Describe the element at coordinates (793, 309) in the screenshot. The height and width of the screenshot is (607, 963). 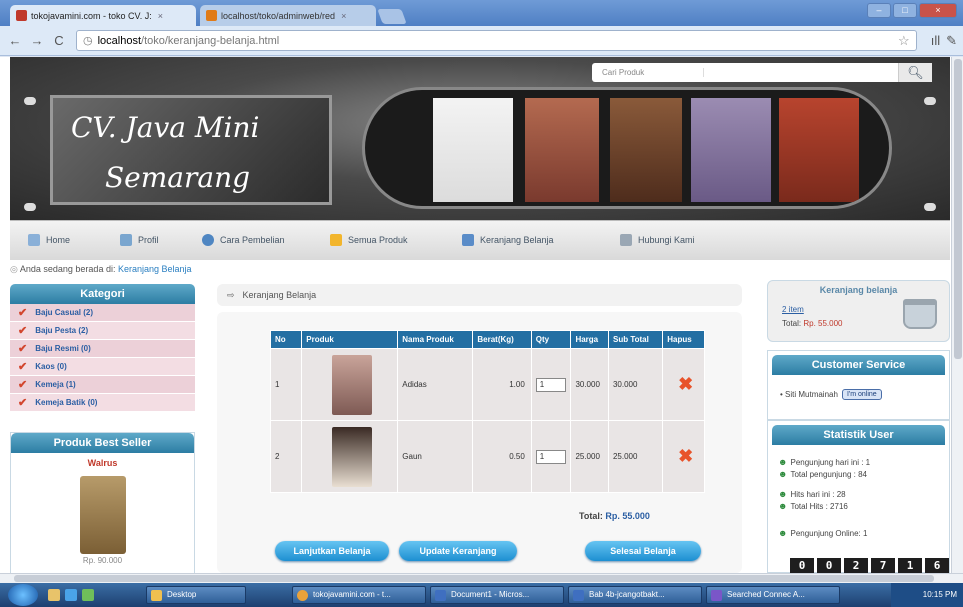
I see `cart-item-count: 2 item` at that location.